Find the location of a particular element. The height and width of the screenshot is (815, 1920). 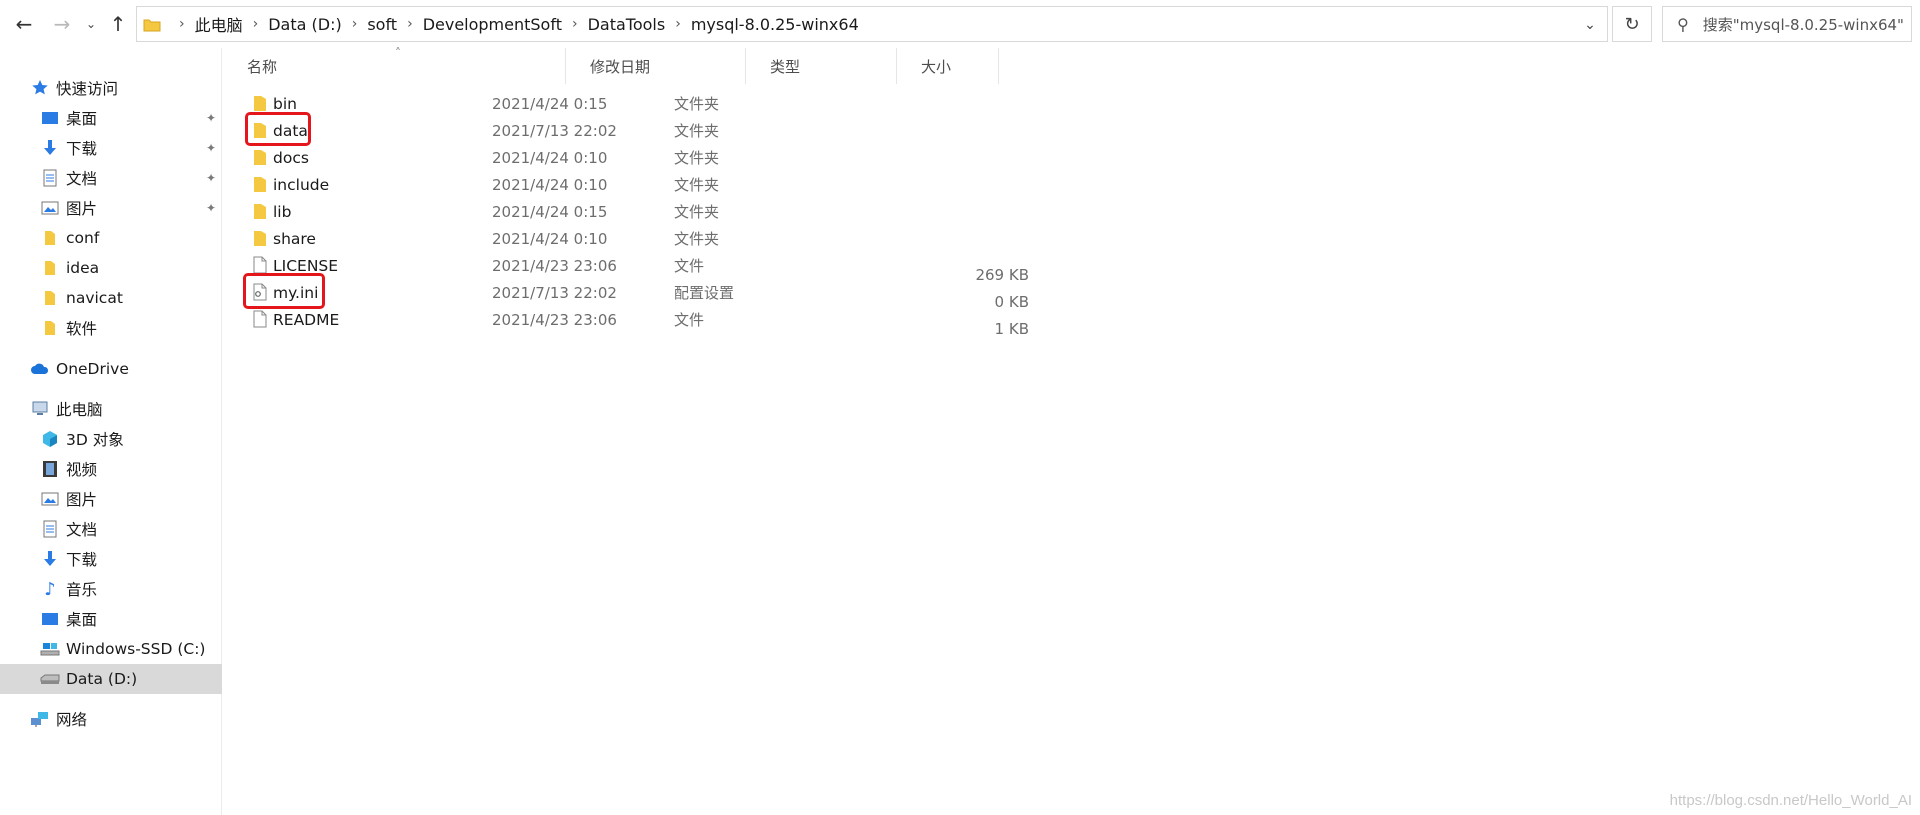

breadcrumb-item: DevelopmentSoft is located at coordinates (492, 24).